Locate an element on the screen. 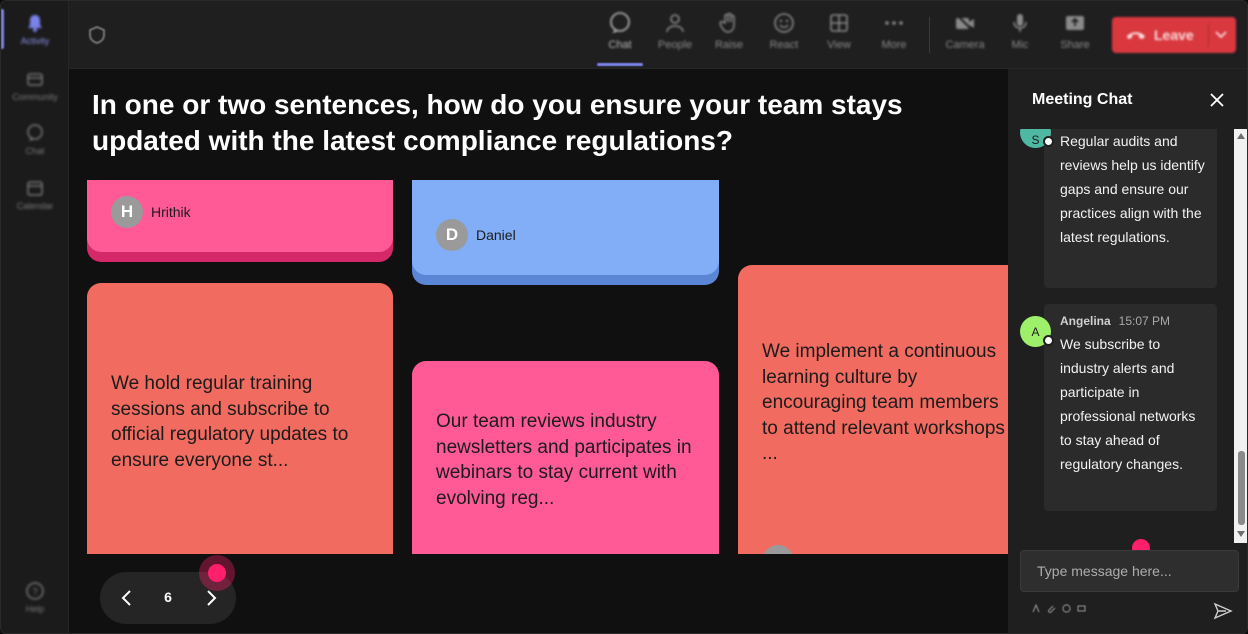 The width and height of the screenshot is (1248, 634). rail-item-label: Calendar is located at coordinates (35, 206).